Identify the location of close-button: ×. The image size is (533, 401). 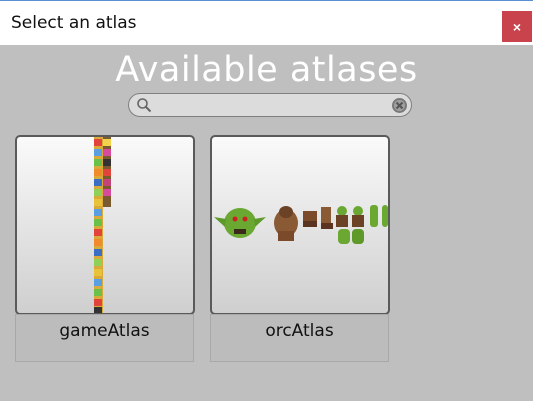
(517, 26).